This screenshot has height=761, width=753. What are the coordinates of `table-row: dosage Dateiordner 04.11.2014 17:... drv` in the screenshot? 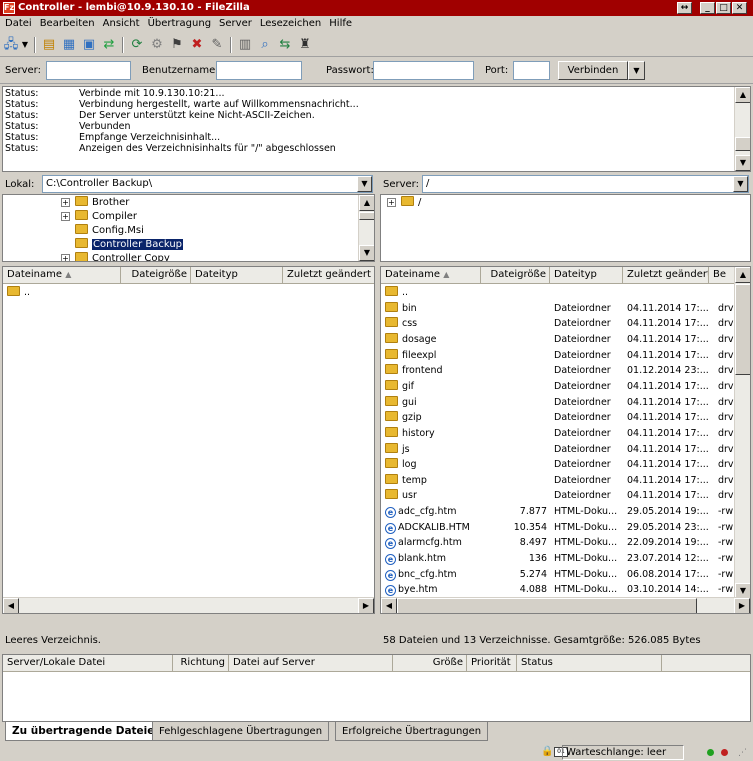 It's located at (558, 340).